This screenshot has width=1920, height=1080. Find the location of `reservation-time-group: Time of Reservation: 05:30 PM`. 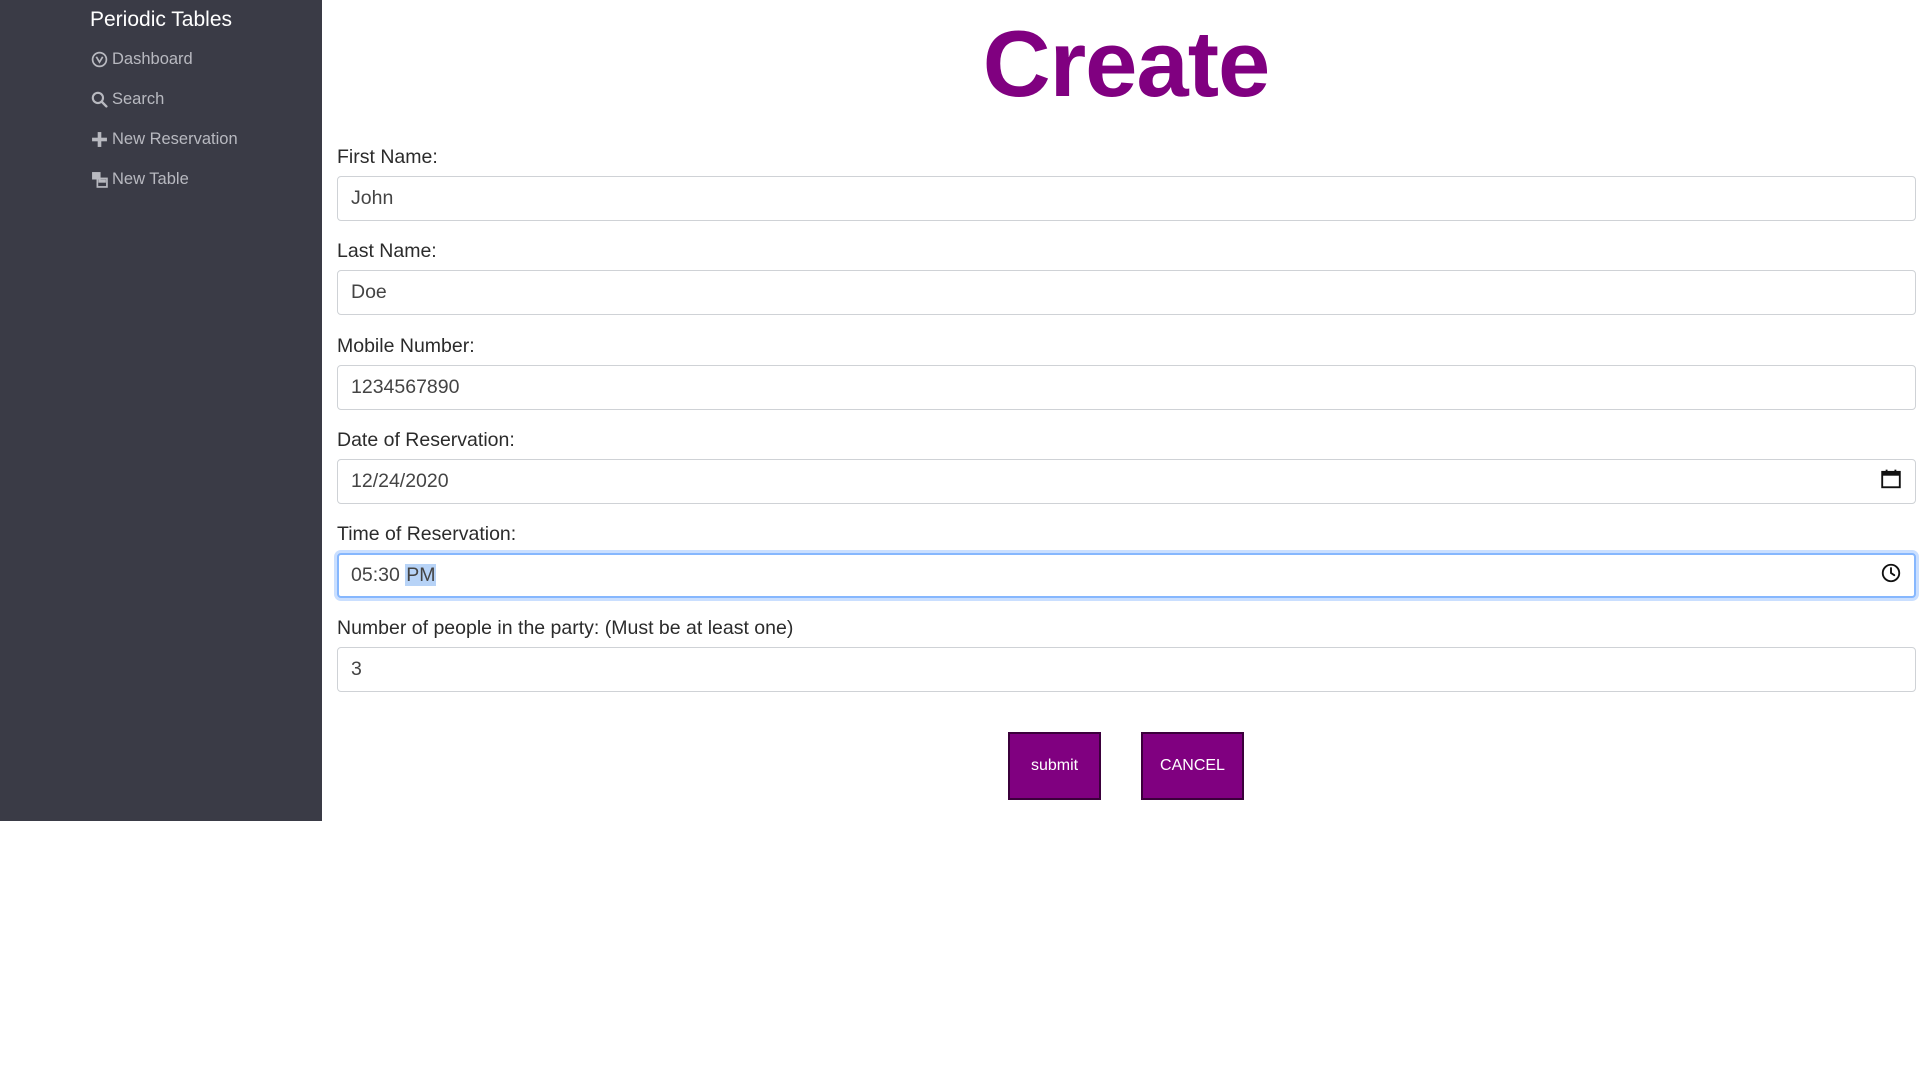

reservation-time-group: Time of Reservation: 05:30 PM is located at coordinates (1126, 559).